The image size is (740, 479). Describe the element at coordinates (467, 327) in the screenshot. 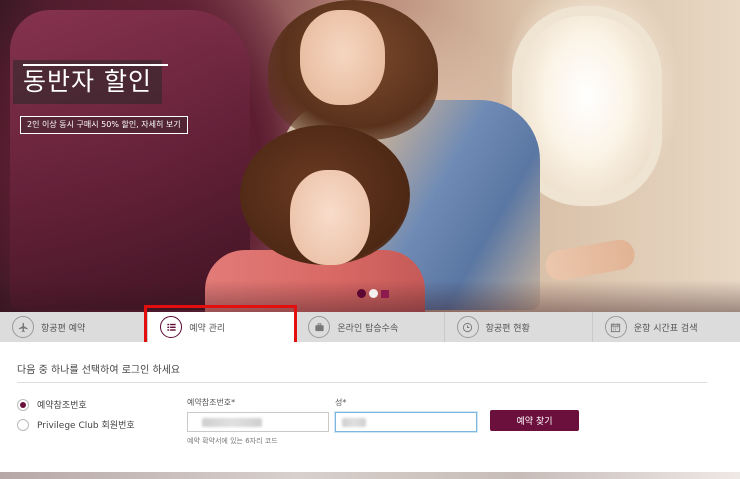

I see `clock-icon` at that location.